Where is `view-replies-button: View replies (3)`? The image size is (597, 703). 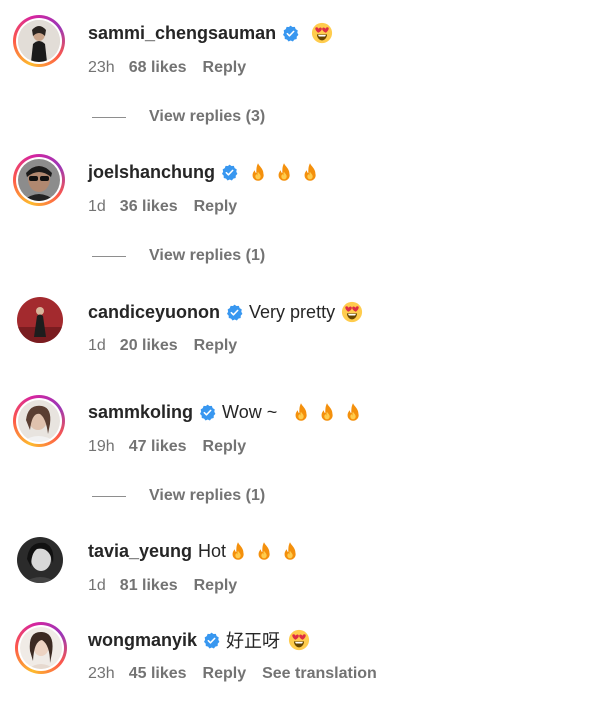 view-replies-button: View replies (3) is located at coordinates (178, 117).